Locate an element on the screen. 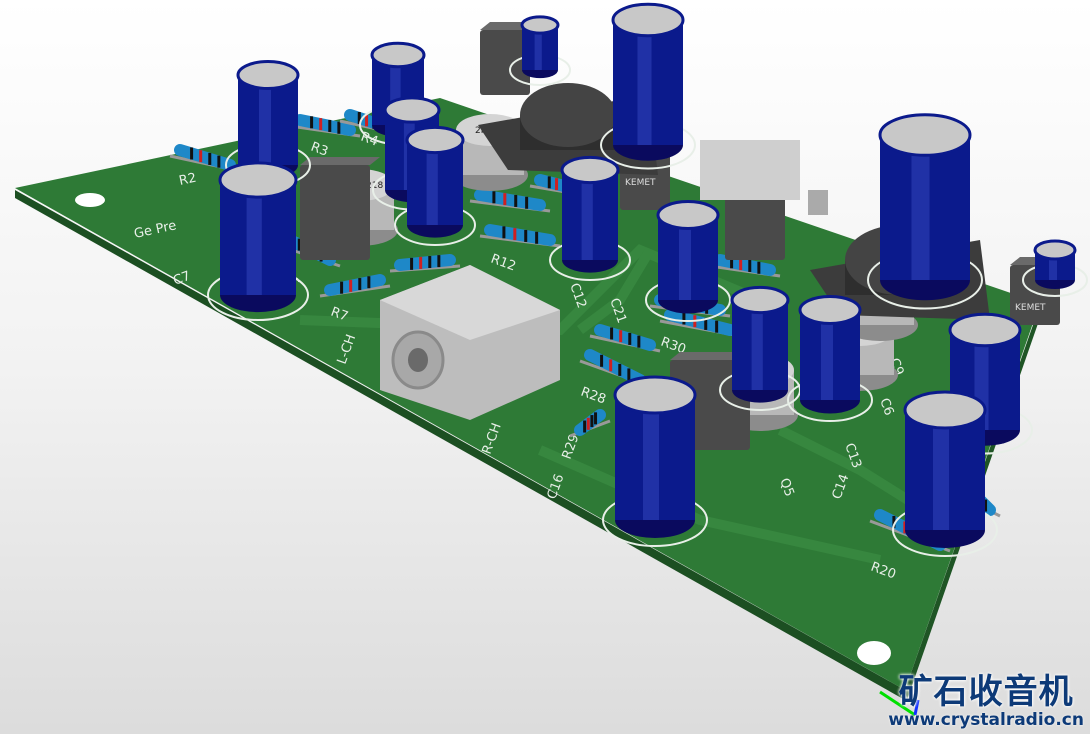 The width and height of the screenshot is (1090, 734). watermark-title: 矿石收音机 is located at coordinates (986, 692).